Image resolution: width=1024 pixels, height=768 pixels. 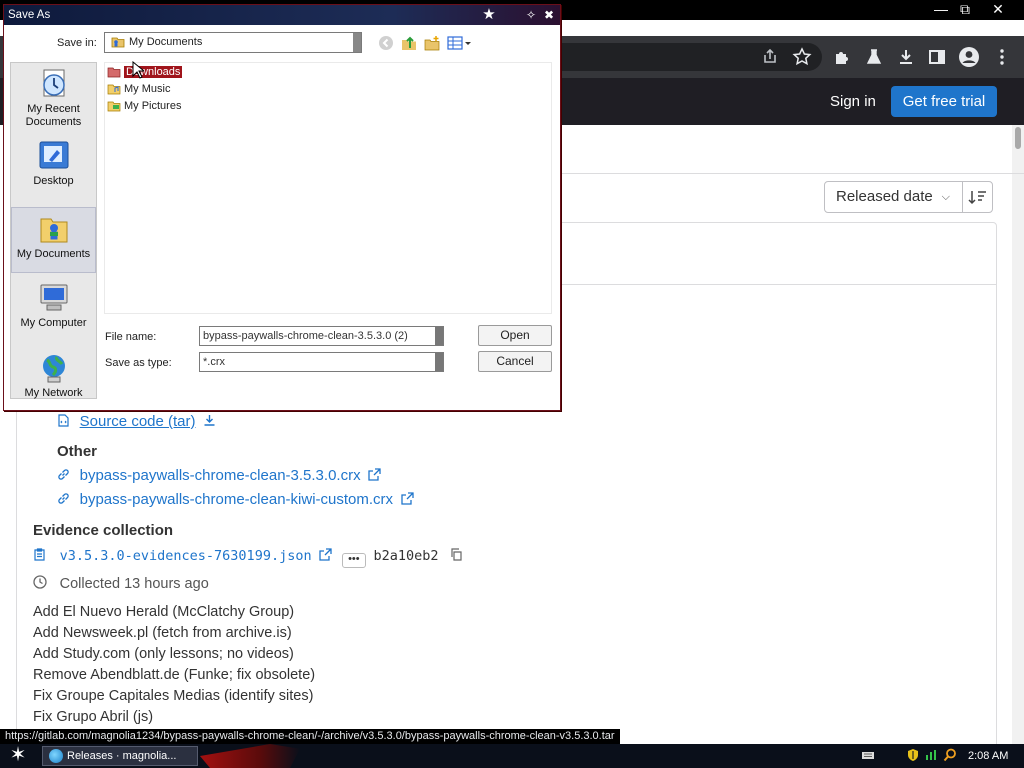 I want to click on release-note: Add Study.com (only lessons; no videos), so click(x=163, y=654).